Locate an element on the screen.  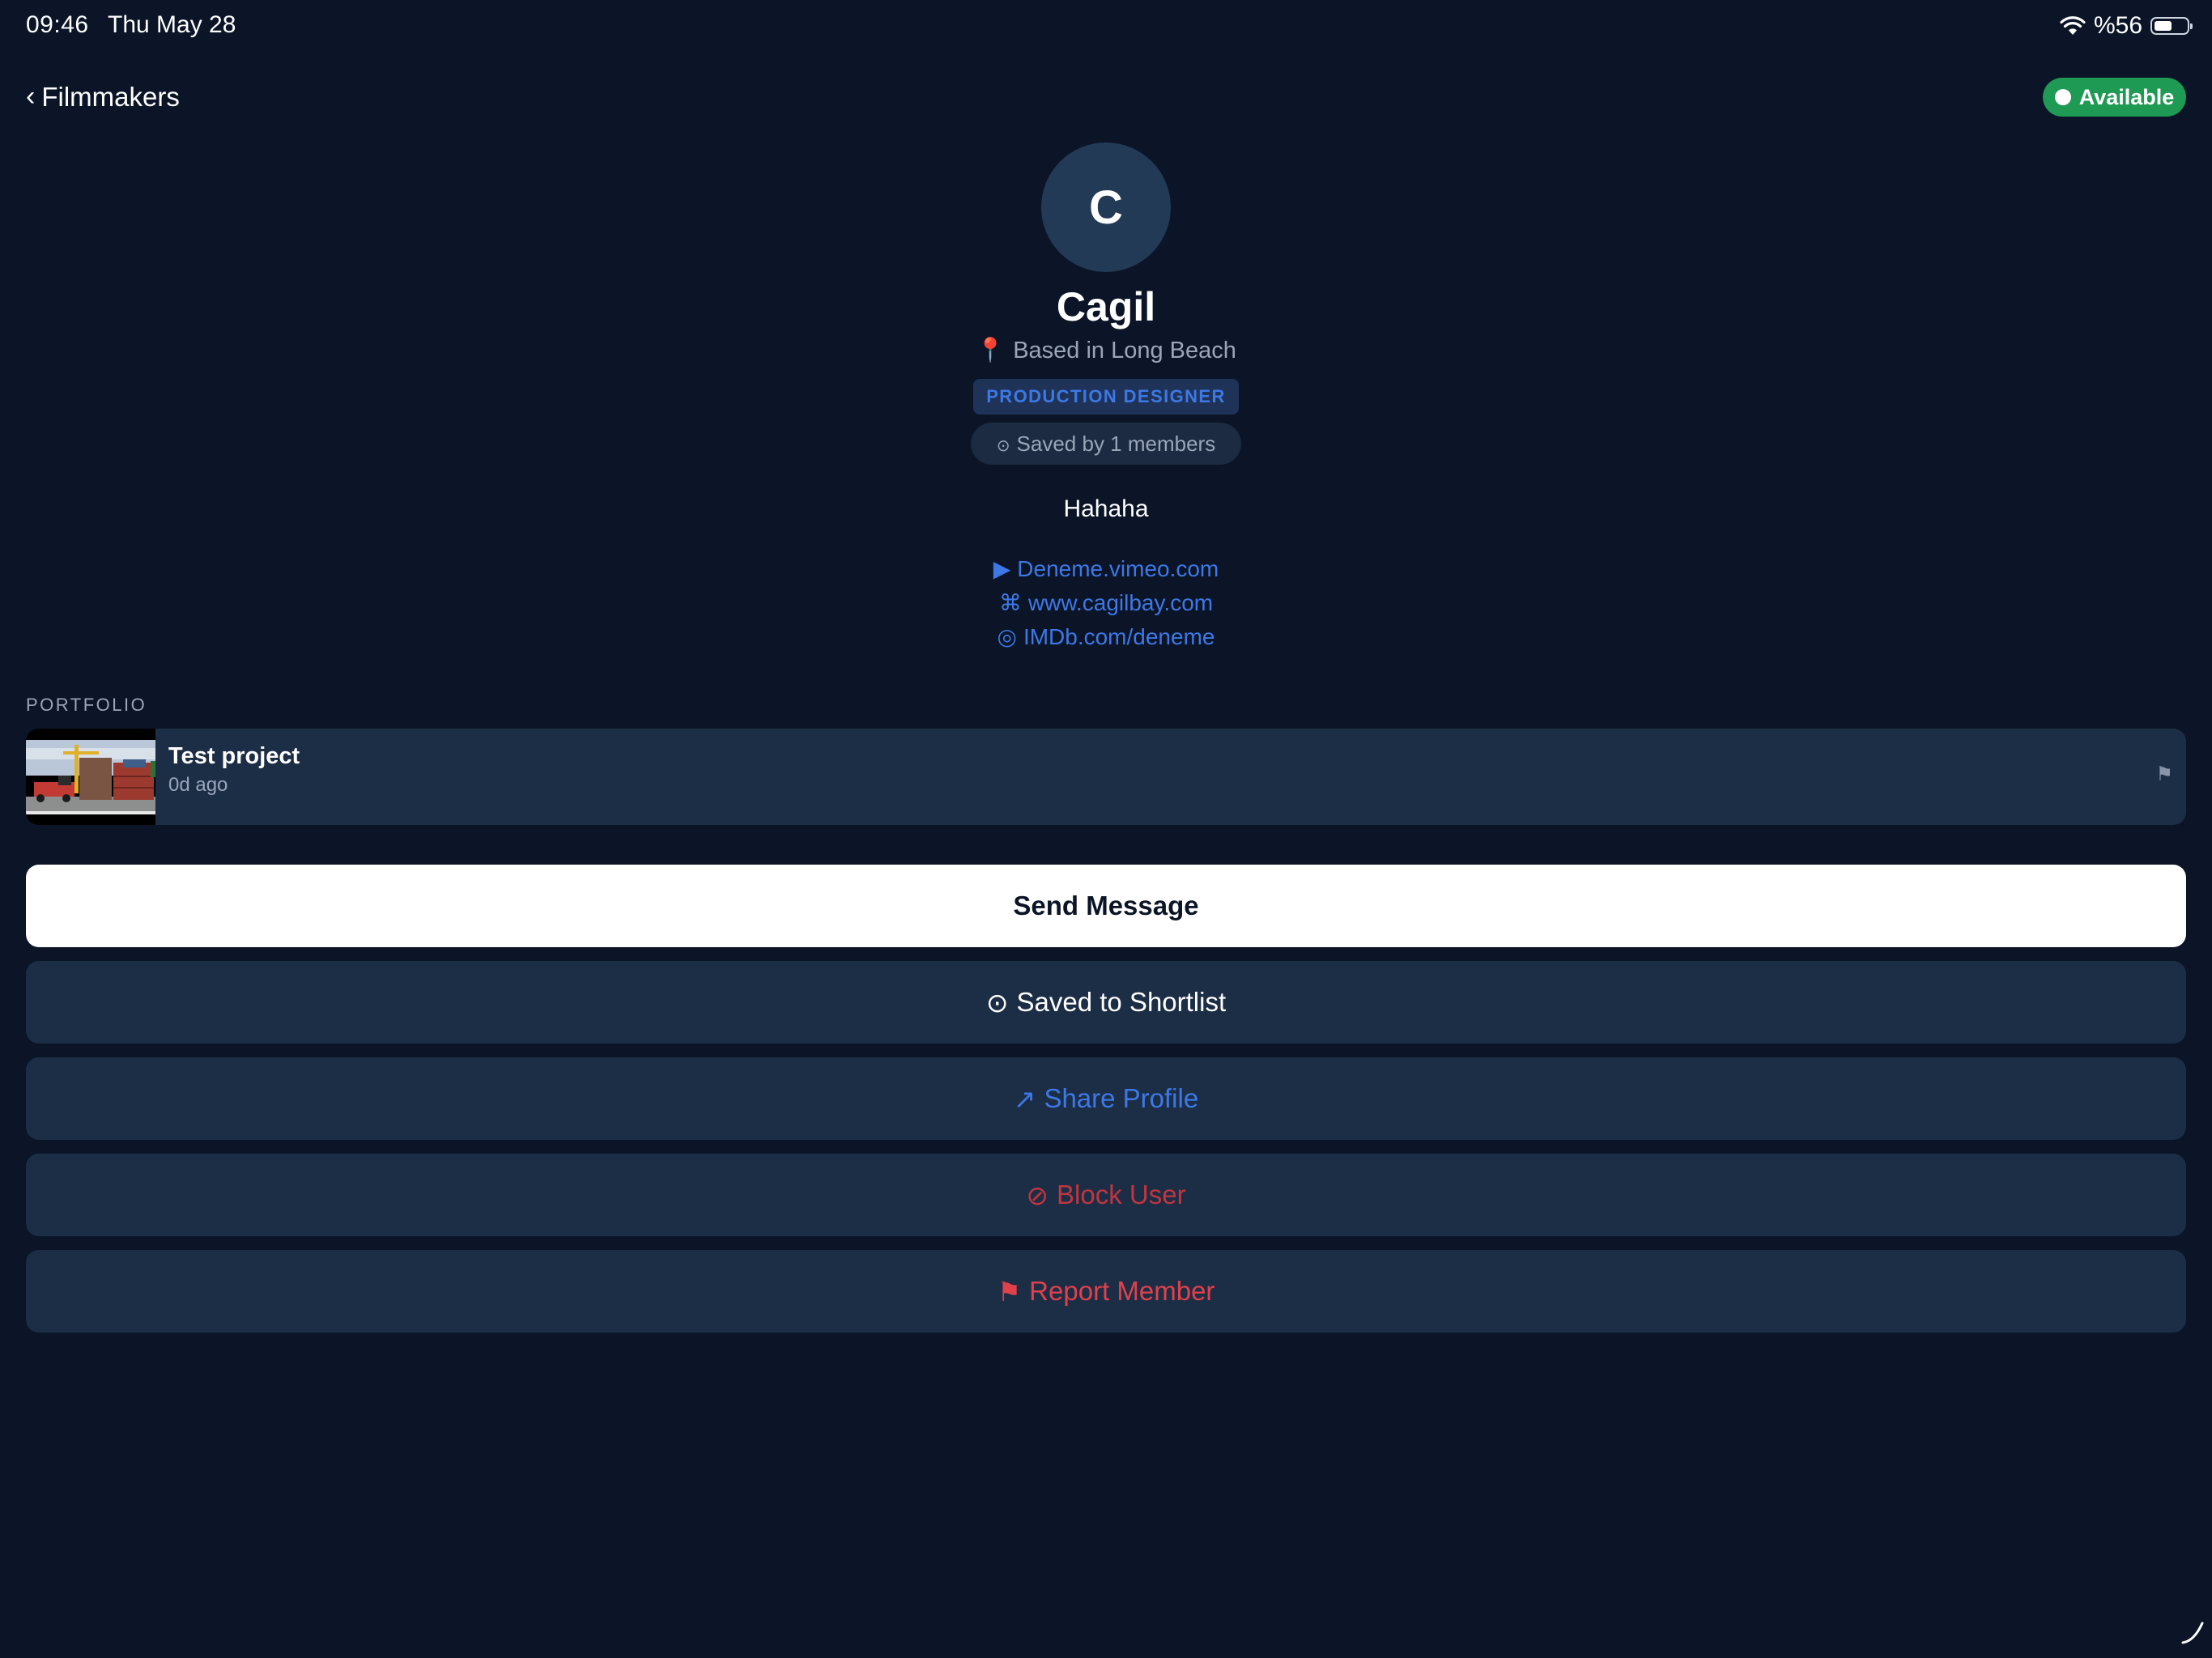
profile-name: Cagil is located at coordinates (1106, 306).